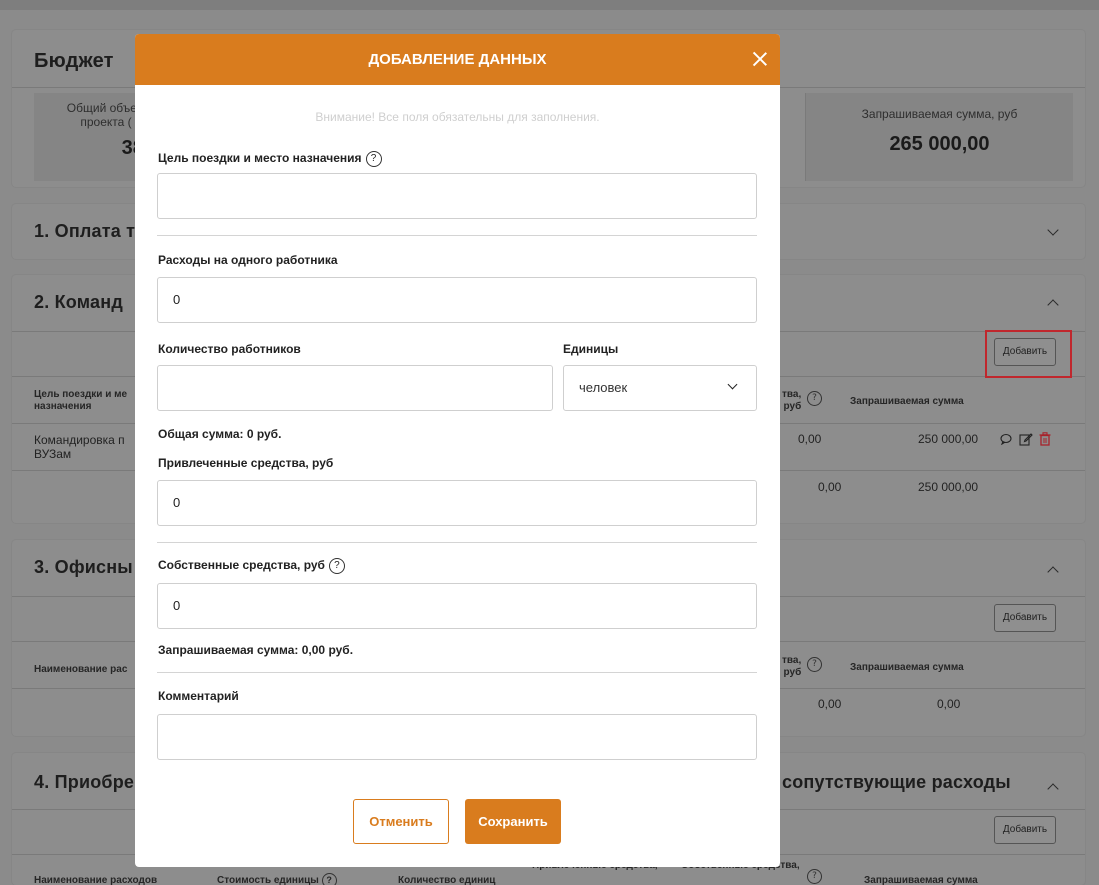  I want to click on add-button-highlight, so click(1028, 354).